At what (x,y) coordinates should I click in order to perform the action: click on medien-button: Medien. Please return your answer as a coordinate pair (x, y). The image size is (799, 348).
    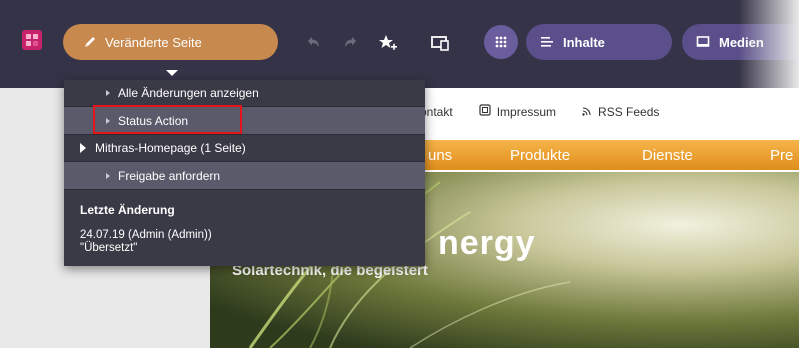
    Looking at the image, I should click on (740, 42).